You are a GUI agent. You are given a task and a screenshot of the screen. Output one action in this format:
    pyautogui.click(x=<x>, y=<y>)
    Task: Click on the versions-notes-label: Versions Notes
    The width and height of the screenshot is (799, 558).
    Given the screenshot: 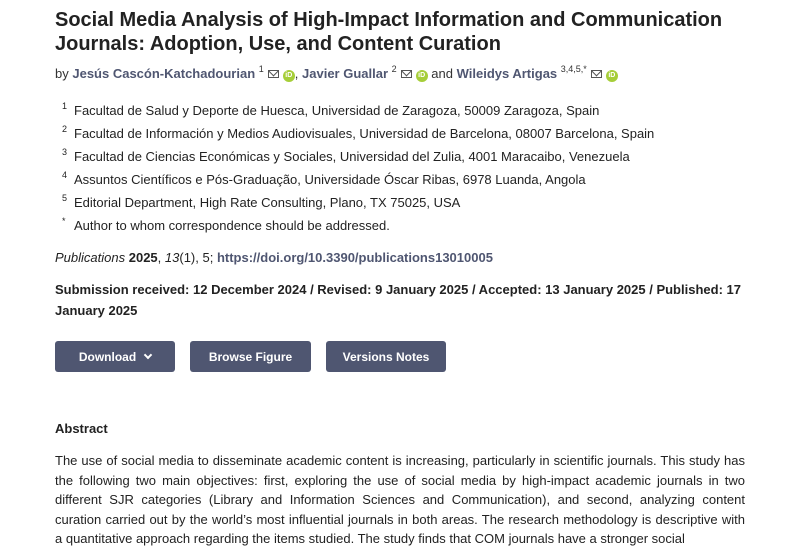 What is the action you would take?
    pyautogui.click(x=386, y=356)
    